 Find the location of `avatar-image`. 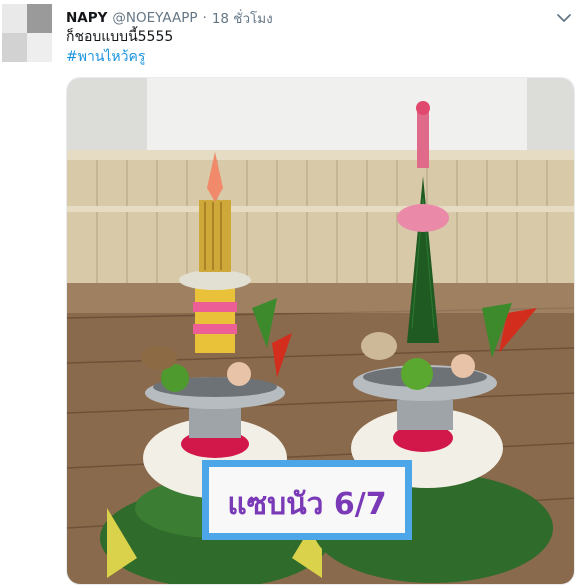

avatar-image is located at coordinates (27, 33).